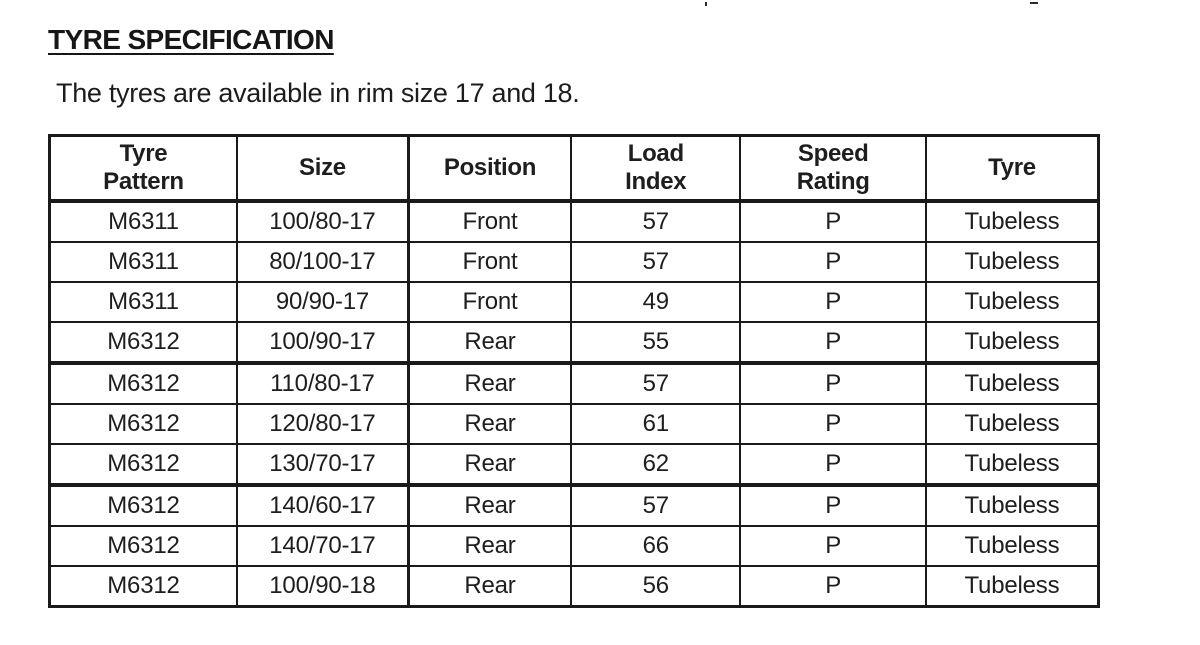 The width and height of the screenshot is (1200, 645). What do you see at coordinates (322, 262) in the screenshot?
I see `cell-size: 80/100-17` at bounding box center [322, 262].